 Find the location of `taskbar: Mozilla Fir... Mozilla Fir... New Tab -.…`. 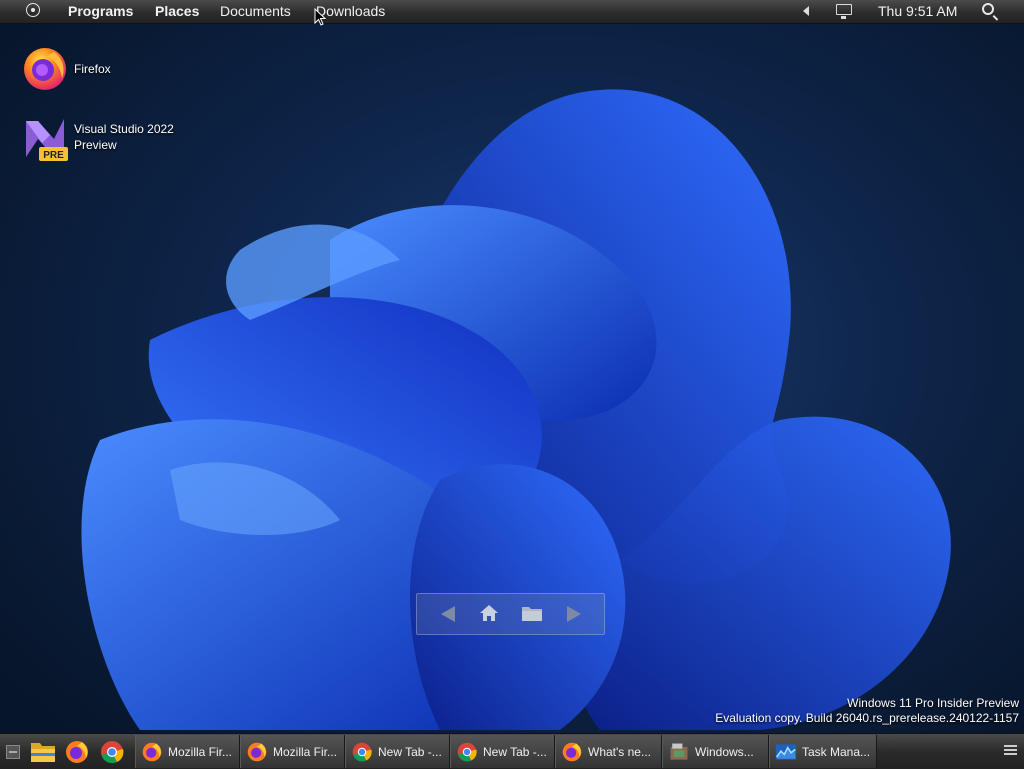

taskbar: Mozilla Fir... Mozilla Fir... New Tab -.… is located at coordinates (512, 751).